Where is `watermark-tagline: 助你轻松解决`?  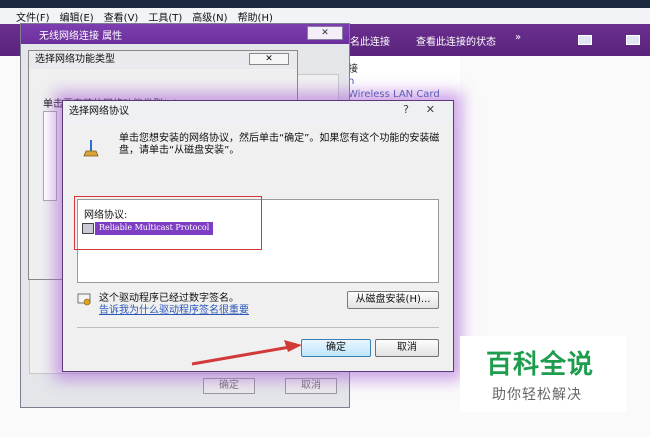 watermark-tagline: 助你轻松解决 is located at coordinates (537, 395).